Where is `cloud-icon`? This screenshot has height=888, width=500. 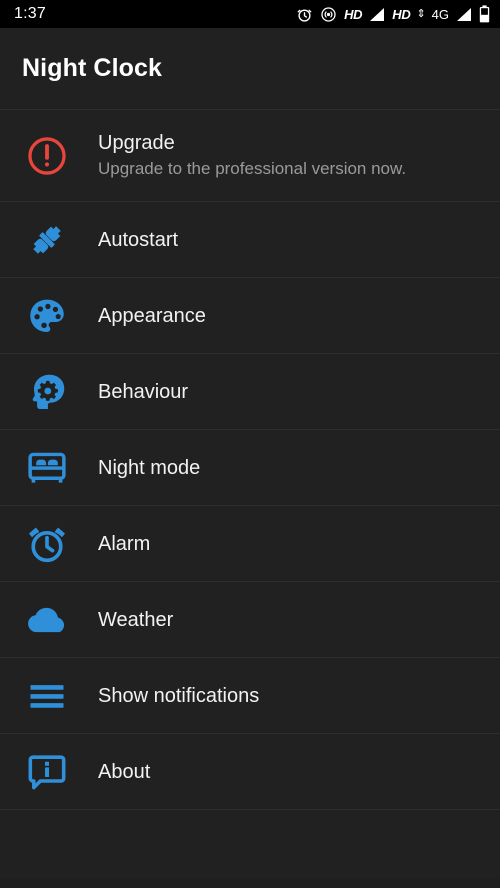
cloud-icon is located at coordinates (47, 620).